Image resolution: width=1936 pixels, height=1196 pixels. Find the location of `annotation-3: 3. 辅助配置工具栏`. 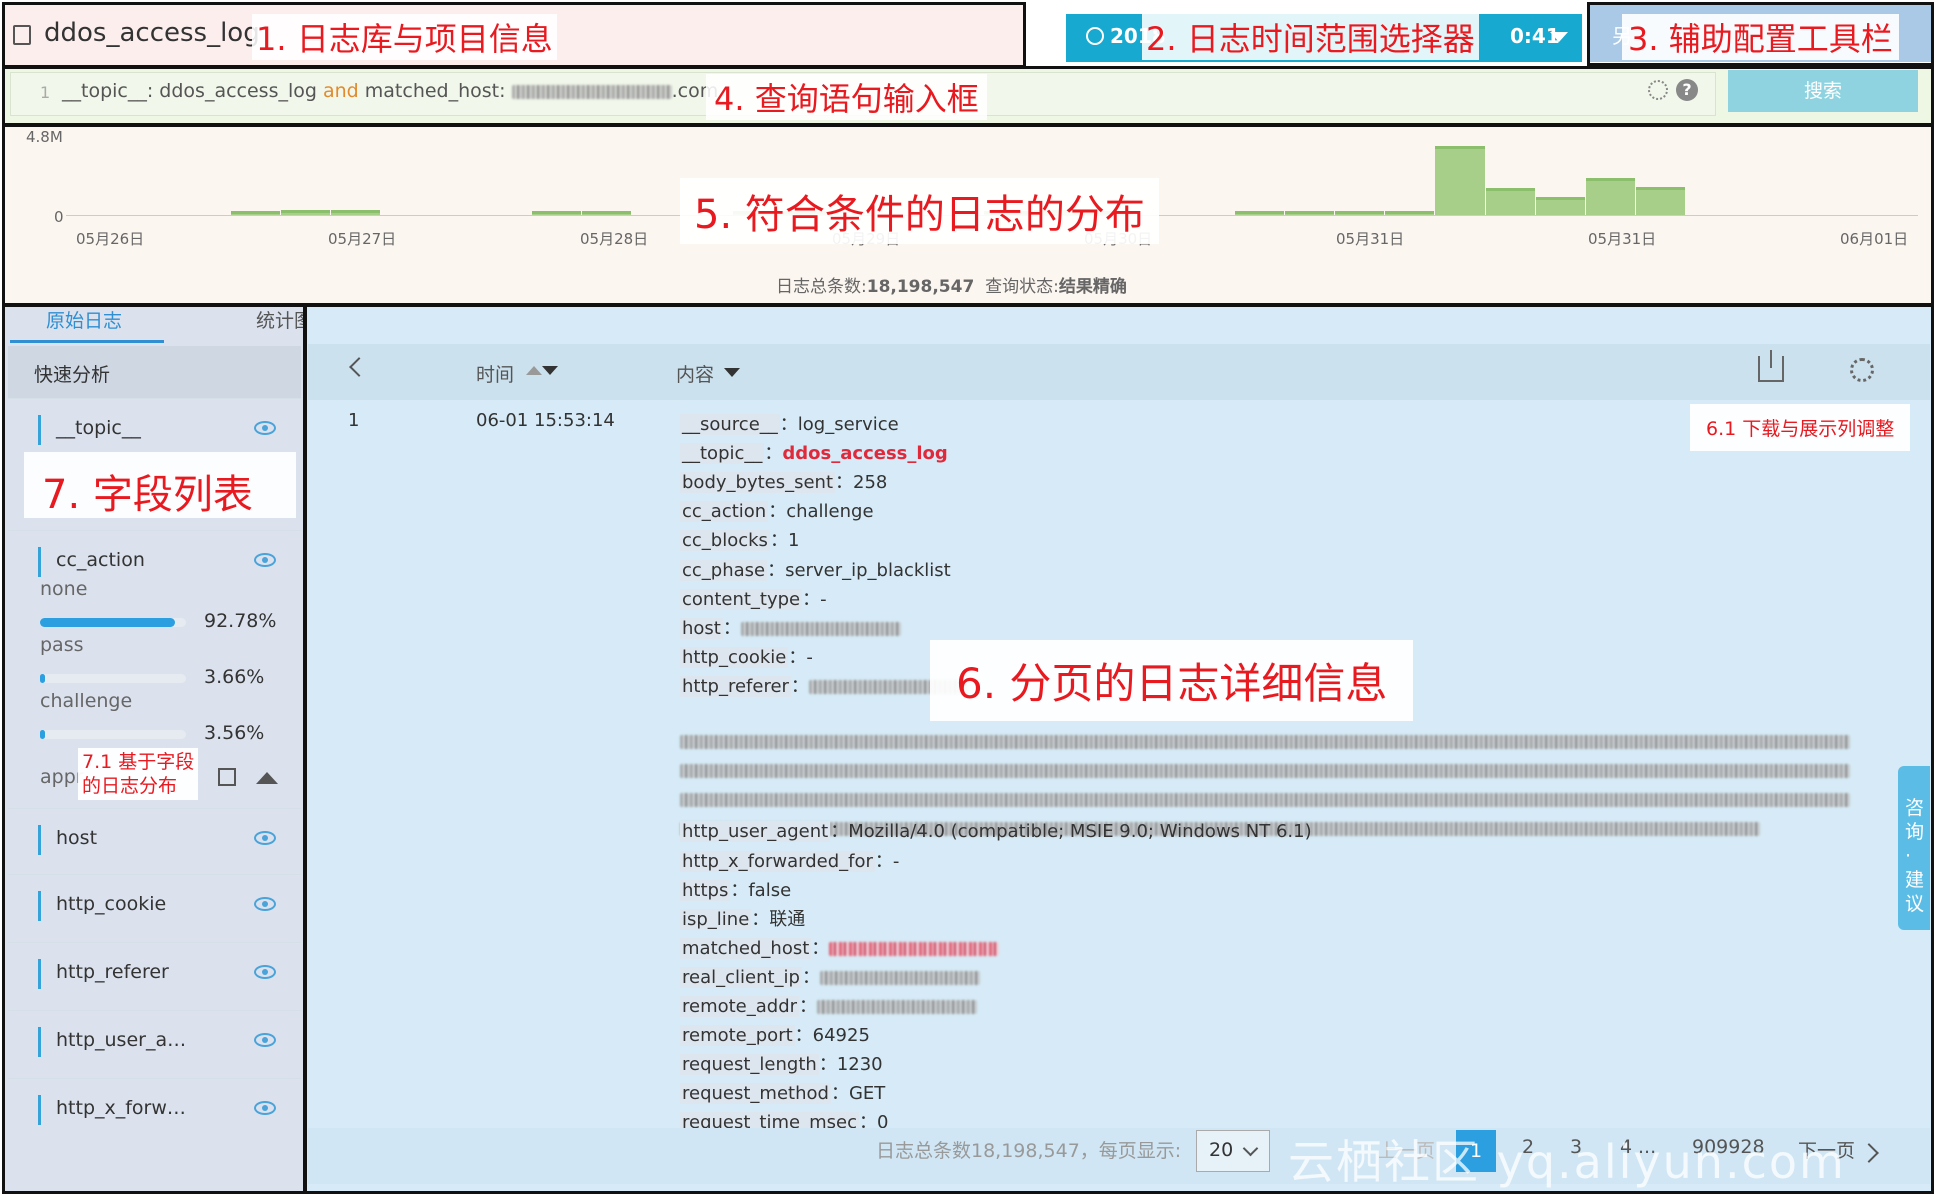

annotation-3: 3. 辅助配置工具栏 is located at coordinates (1760, 37).